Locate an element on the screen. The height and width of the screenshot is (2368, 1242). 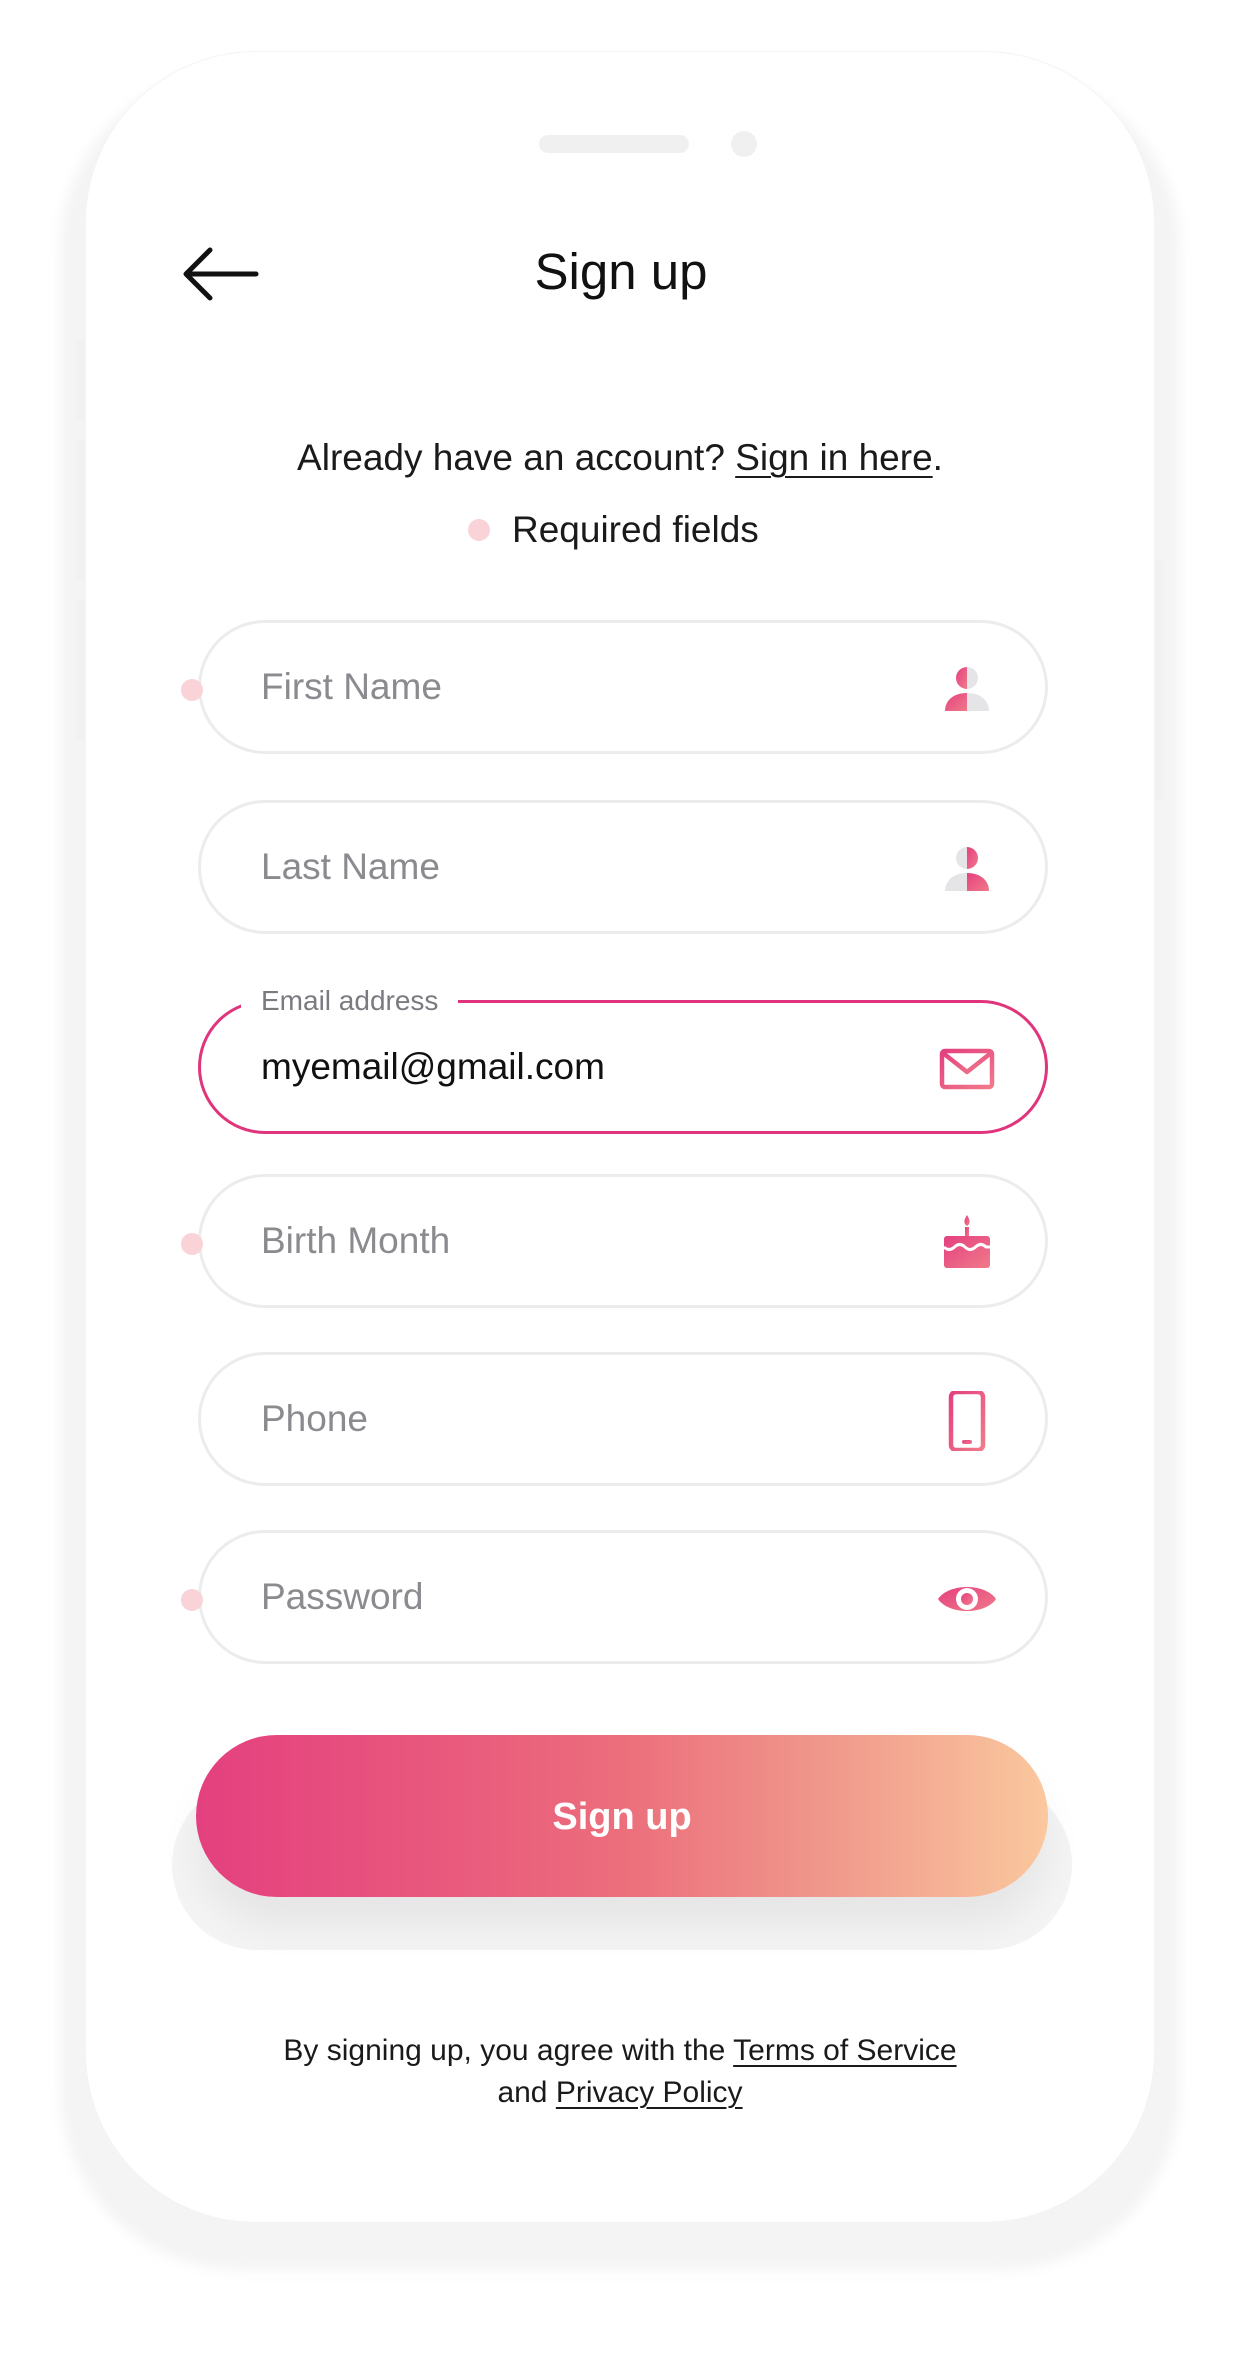
first-name-input is located at coordinates (561, 687).